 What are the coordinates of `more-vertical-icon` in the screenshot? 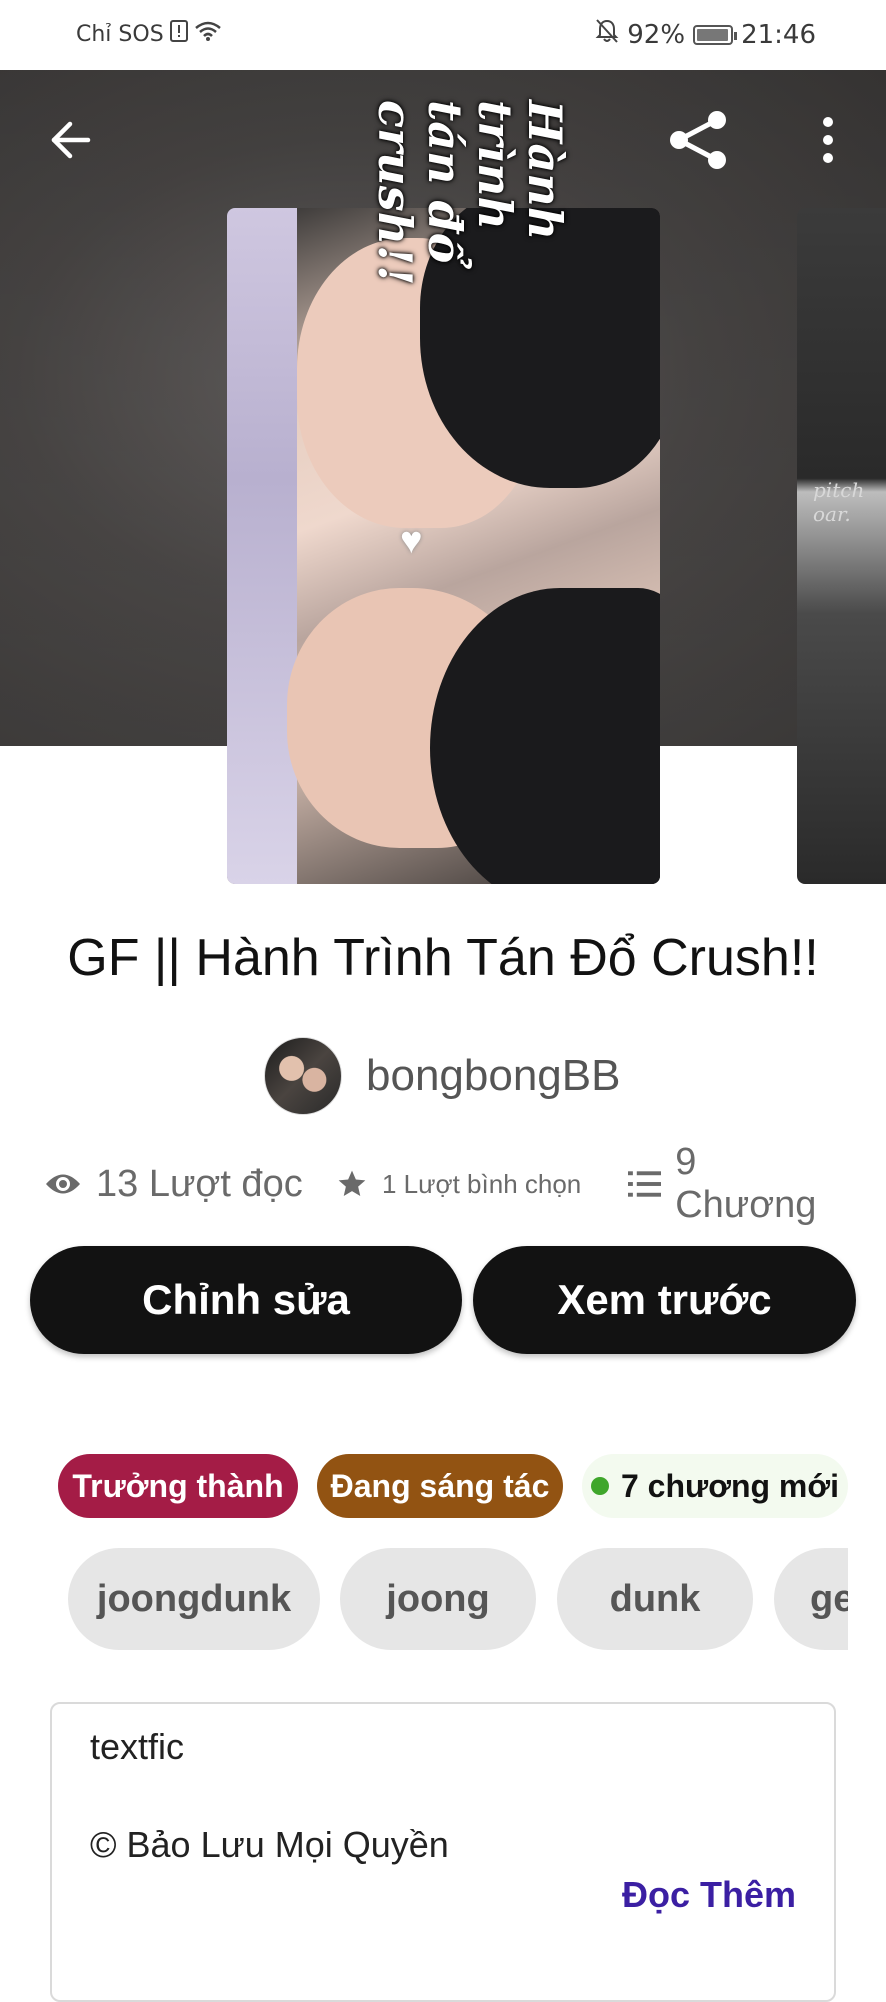 It's located at (828, 140).